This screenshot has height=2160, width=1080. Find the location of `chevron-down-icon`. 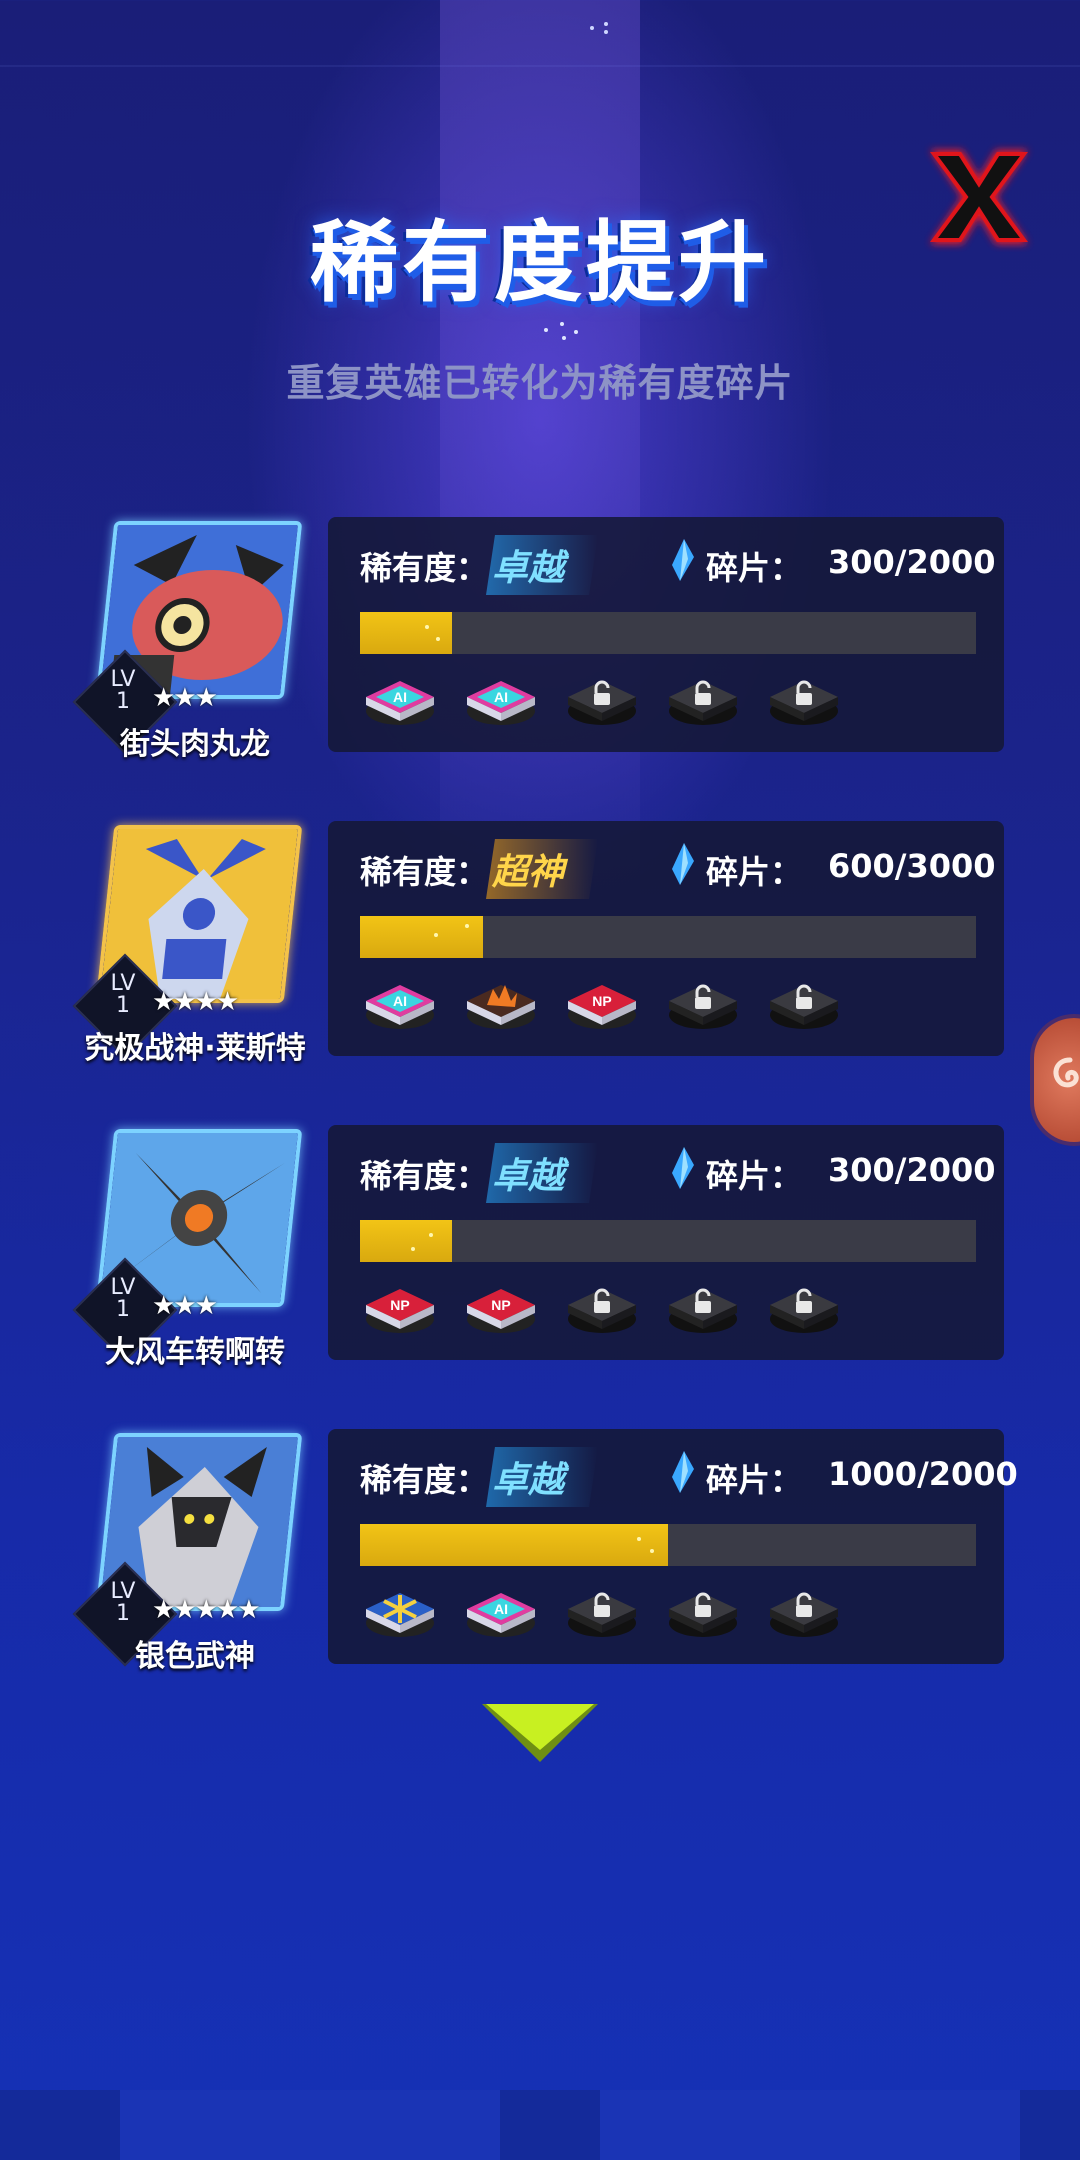

chevron-down-icon is located at coordinates (540, 1733).